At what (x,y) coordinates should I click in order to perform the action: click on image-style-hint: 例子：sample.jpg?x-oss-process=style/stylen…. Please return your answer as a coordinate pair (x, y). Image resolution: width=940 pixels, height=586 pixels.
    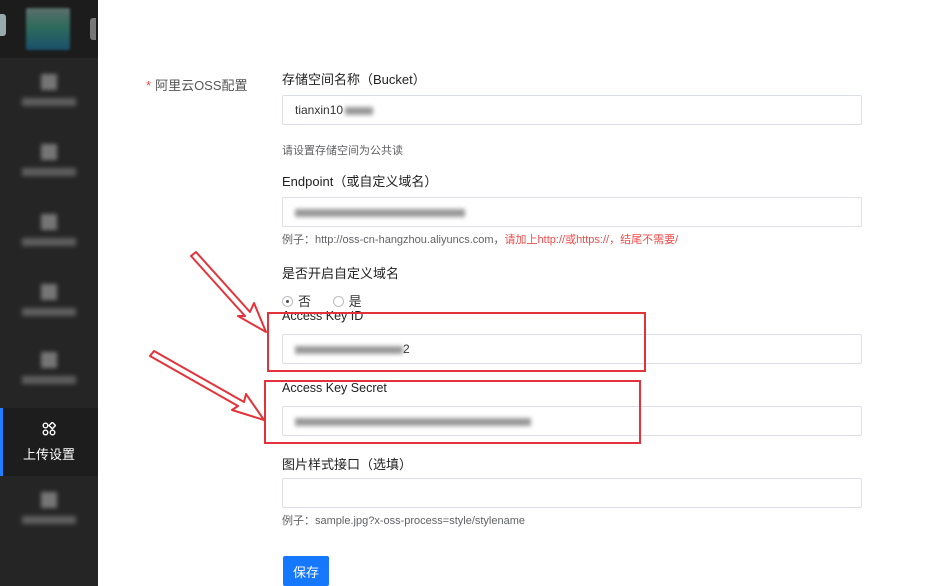
    Looking at the image, I should click on (404, 521).